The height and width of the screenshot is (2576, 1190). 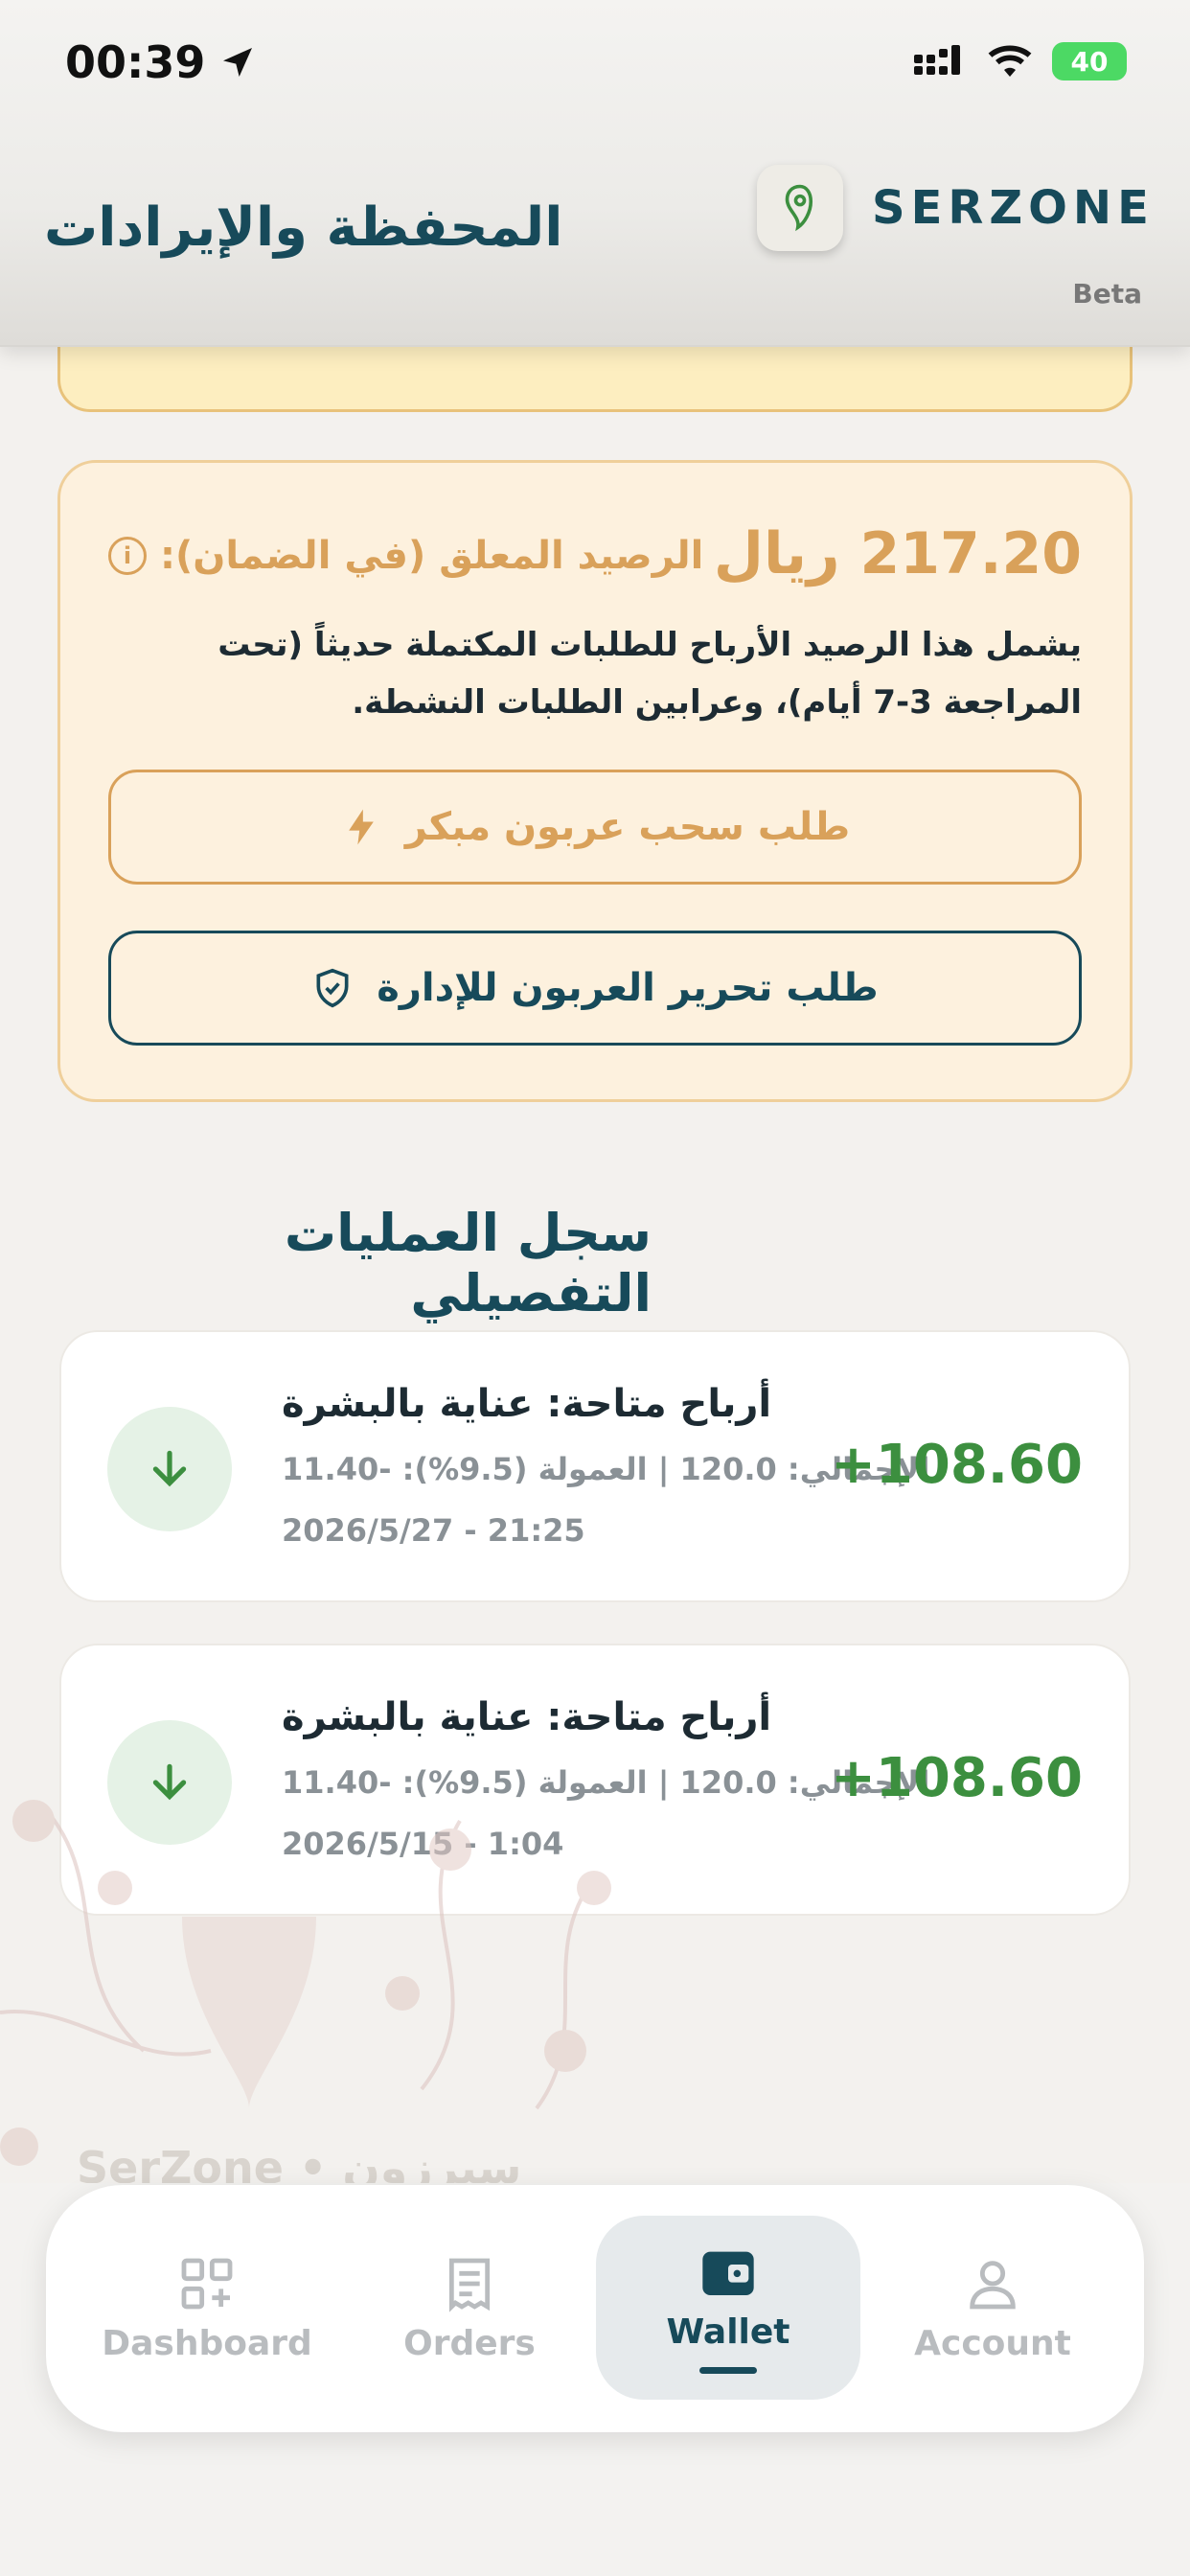 What do you see at coordinates (937, 60) in the screenshot?
I see `signal-icon` at bounding box center [937, 60].